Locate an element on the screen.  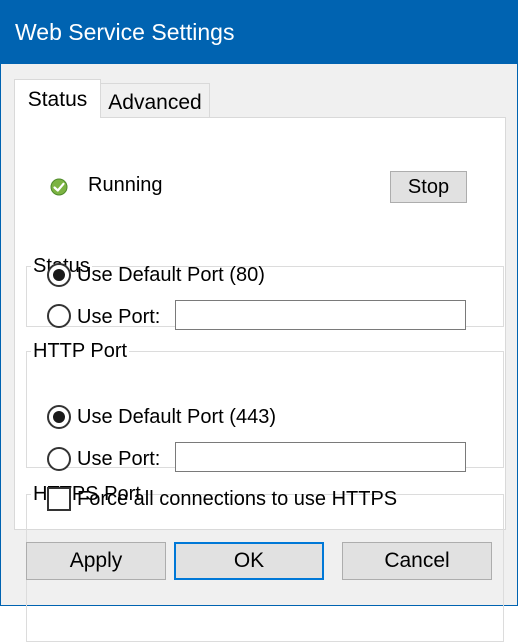
https-default-port-radio is located at coordinates (59, 417).